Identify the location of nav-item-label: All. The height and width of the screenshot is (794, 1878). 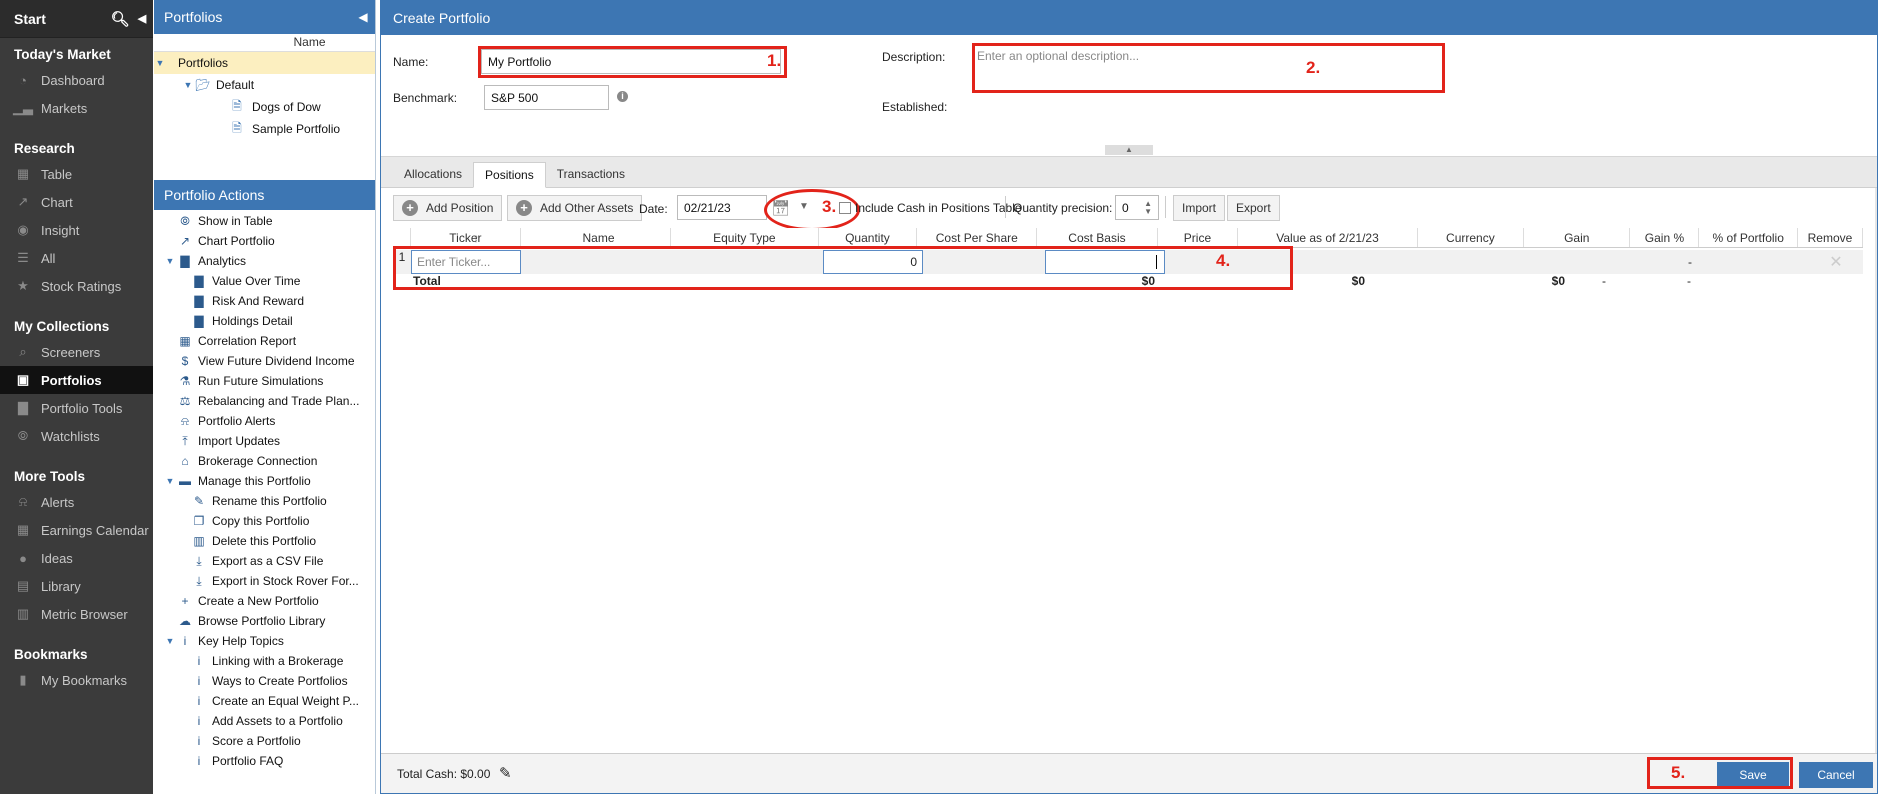
(48, 258).